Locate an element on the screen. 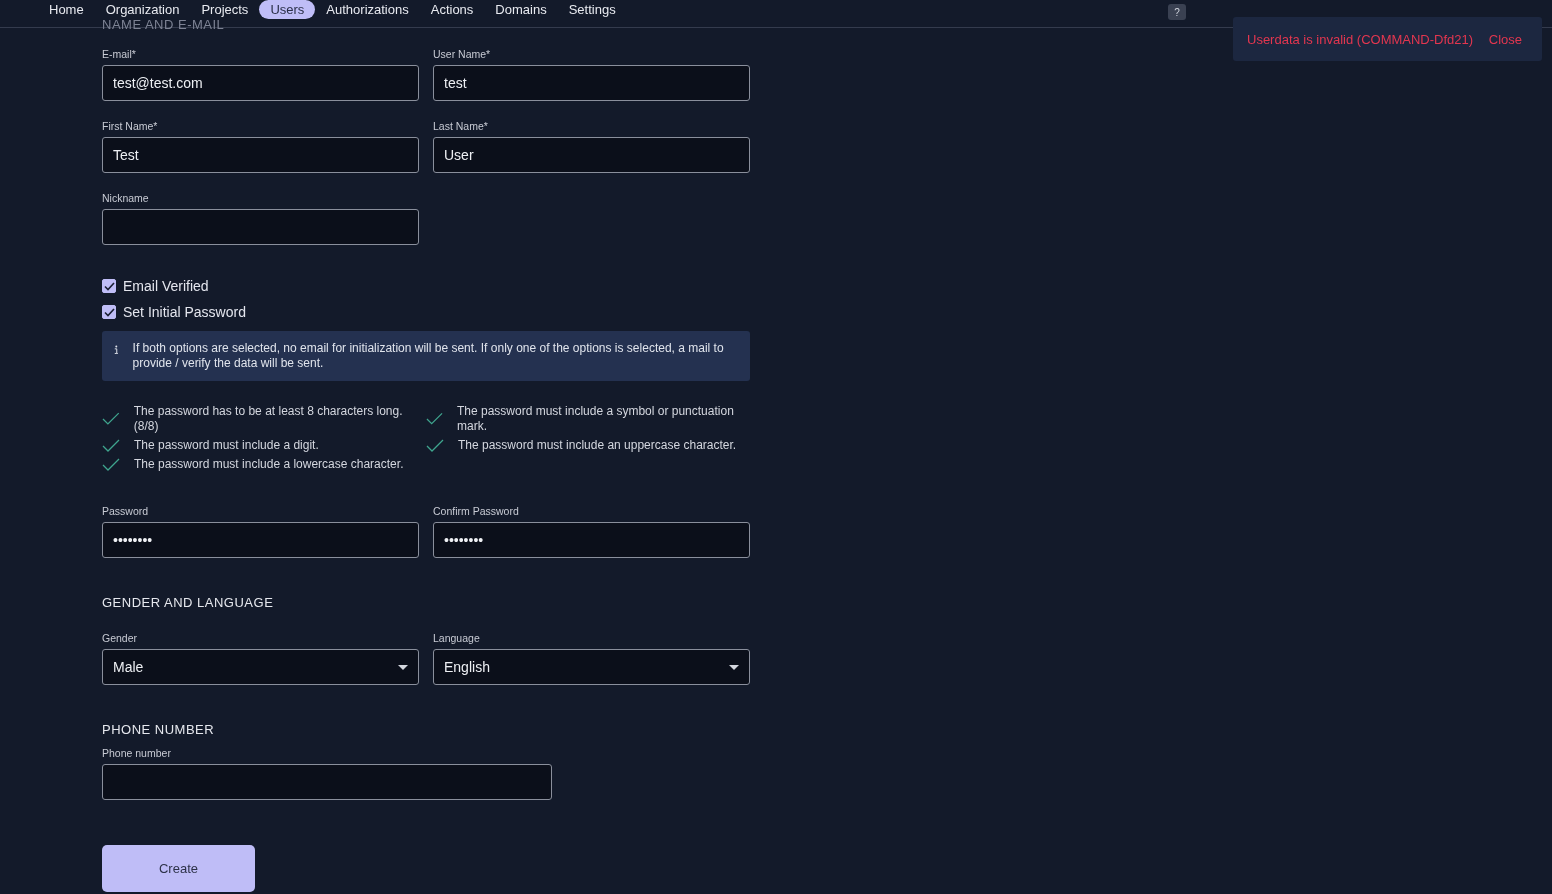  nav-tab: Users is located at coordinates (287, 9).